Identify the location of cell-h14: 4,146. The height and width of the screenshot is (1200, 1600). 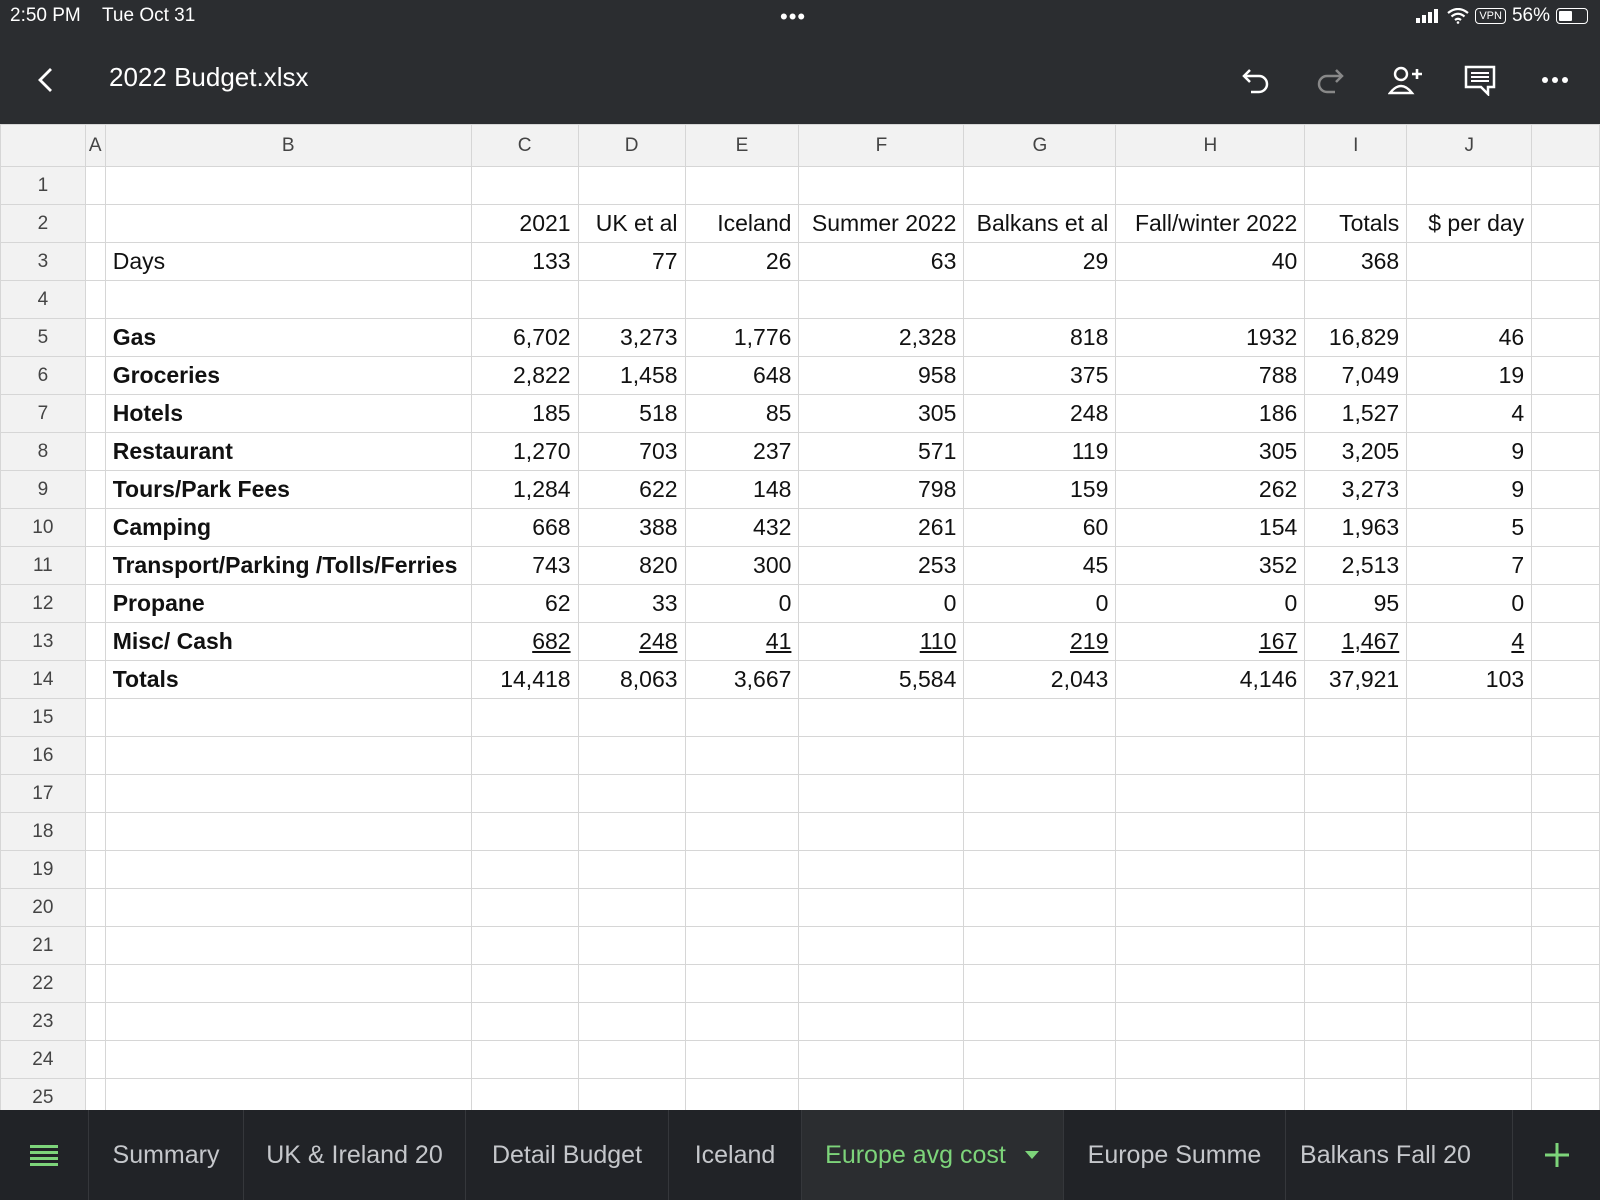
(1210, 679).